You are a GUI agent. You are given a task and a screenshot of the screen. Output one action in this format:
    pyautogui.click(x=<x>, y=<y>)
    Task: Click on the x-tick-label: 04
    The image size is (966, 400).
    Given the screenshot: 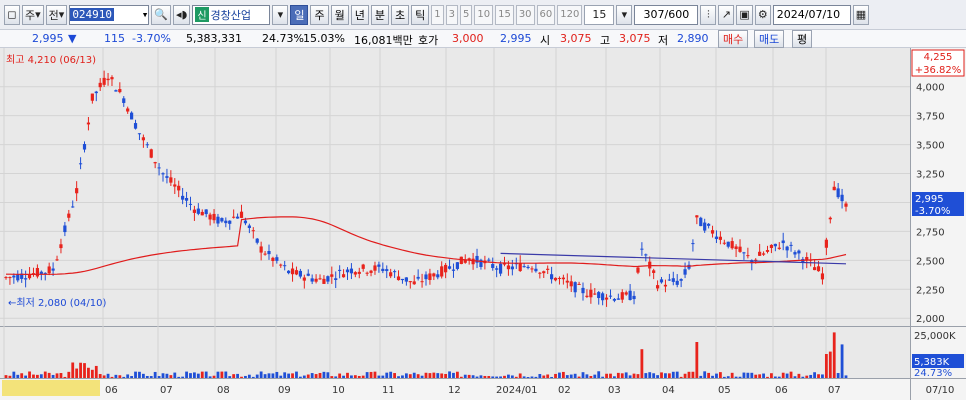 What is the action you would take?
    pyautogui.click(x=668, y=390)
    